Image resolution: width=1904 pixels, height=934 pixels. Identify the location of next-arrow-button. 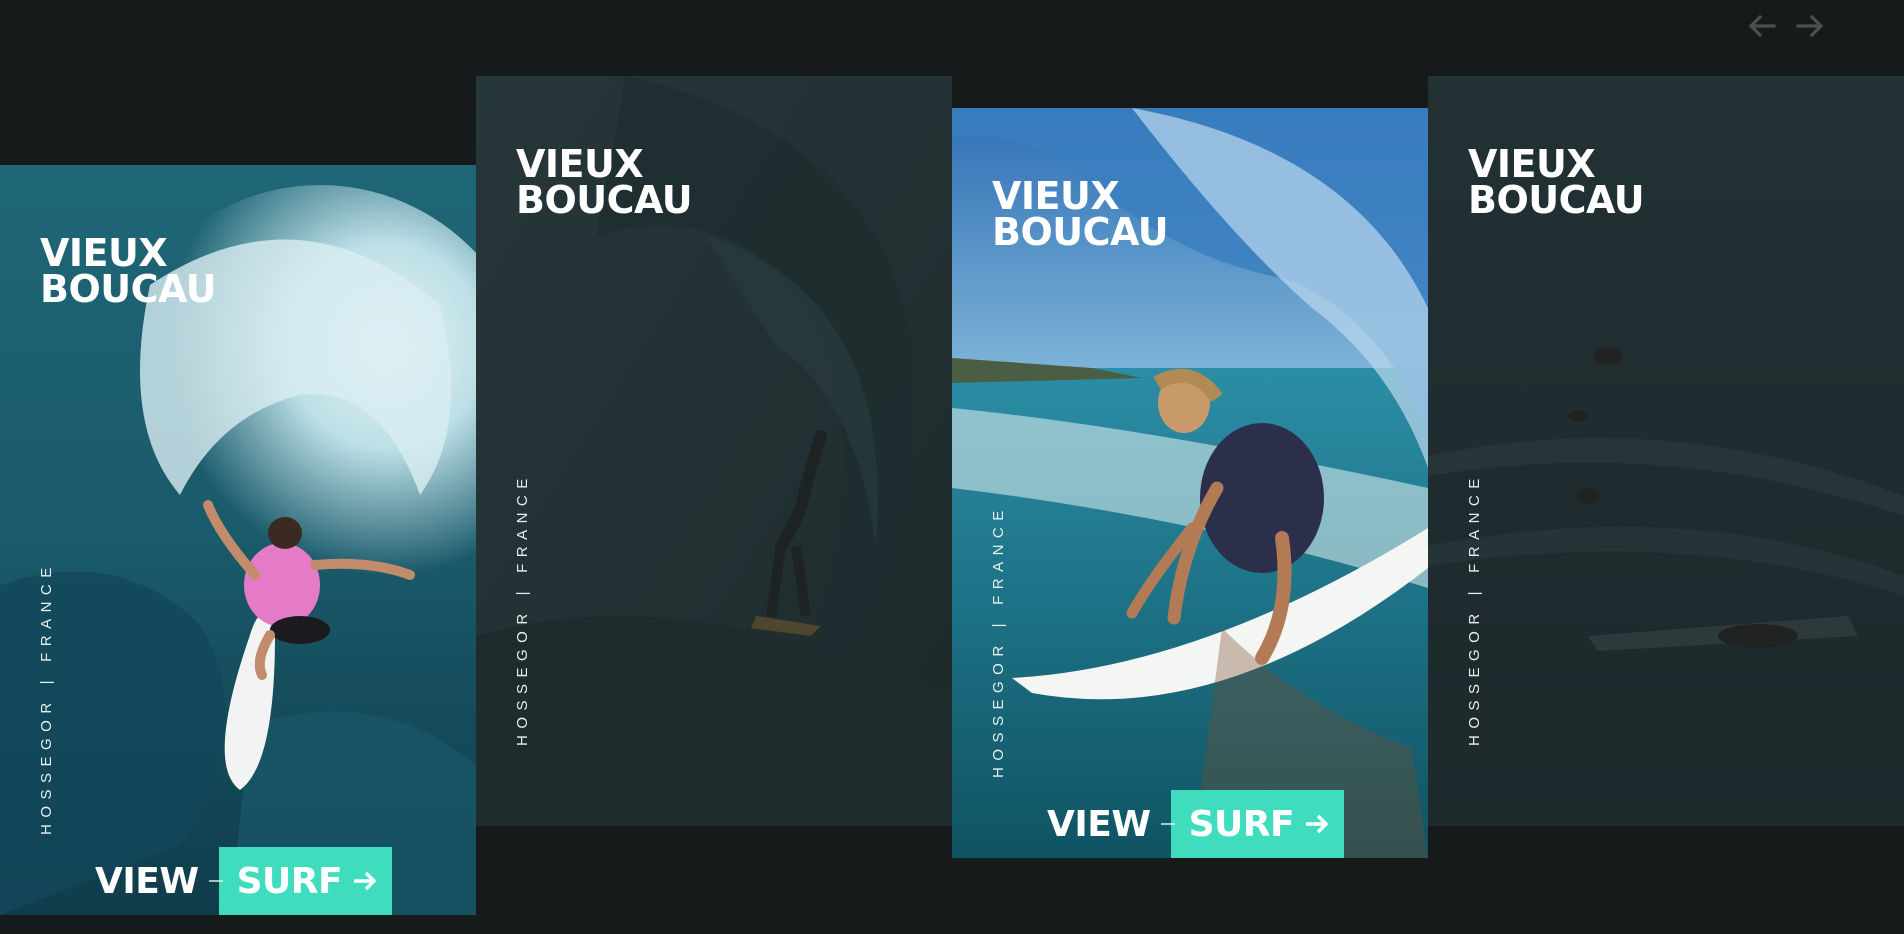
(1810, 26).